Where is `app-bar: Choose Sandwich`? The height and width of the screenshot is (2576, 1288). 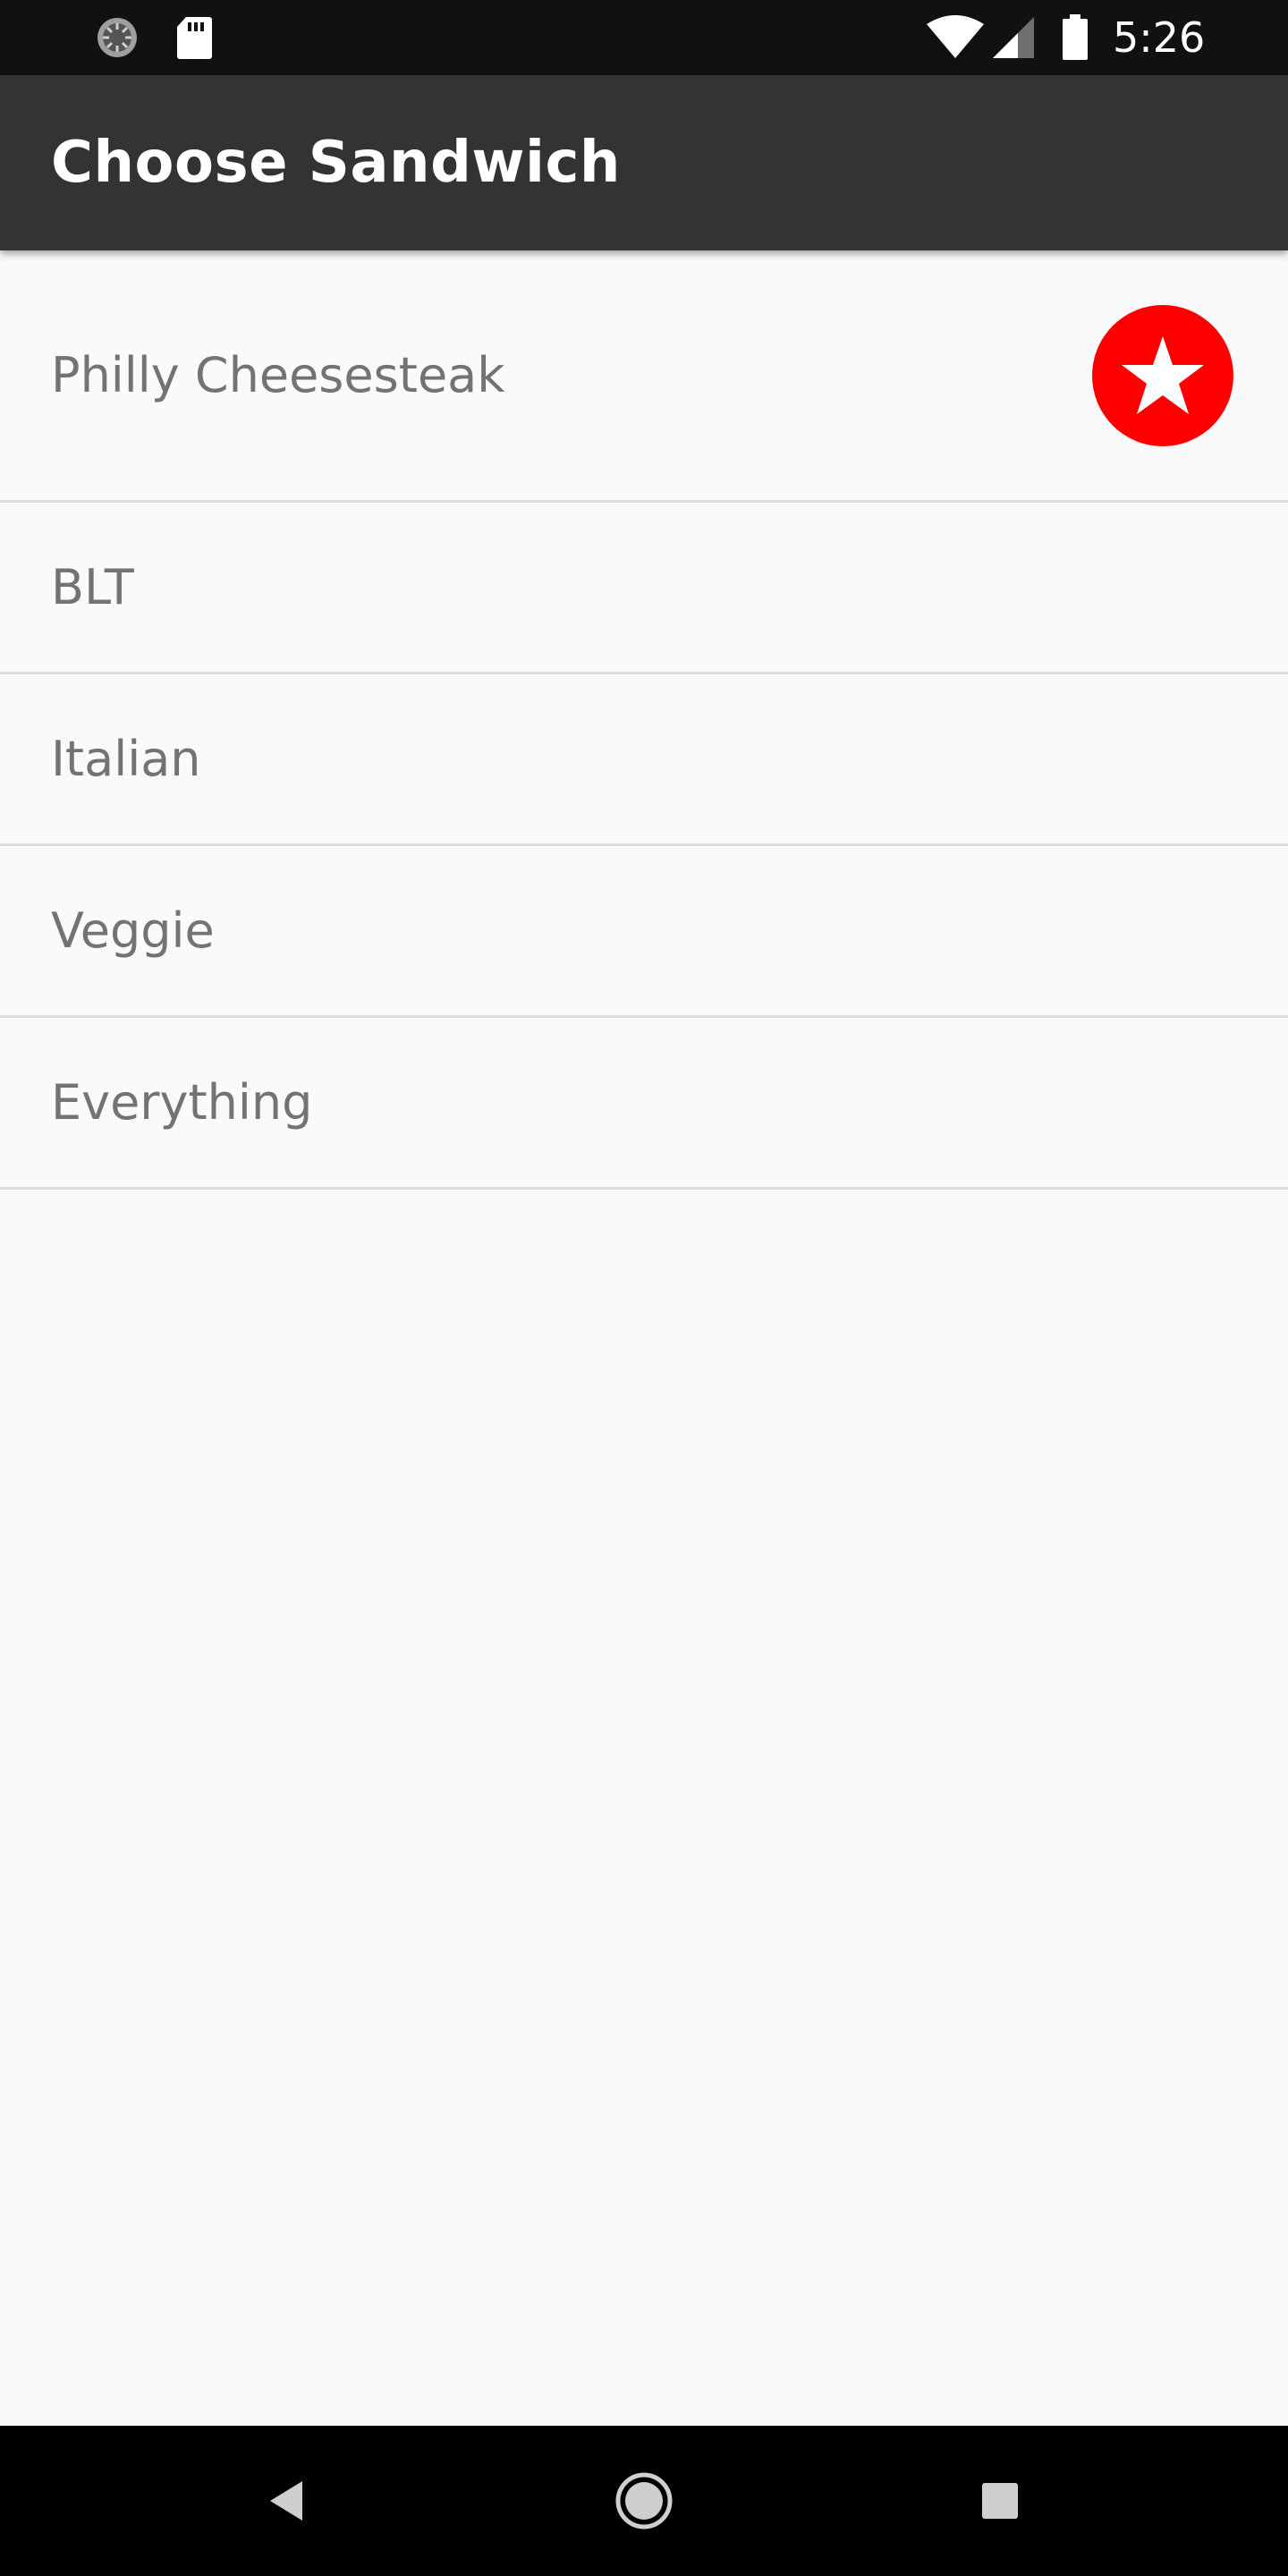 app-bar: Choose Sandwich is located at coordinates (644, 162).